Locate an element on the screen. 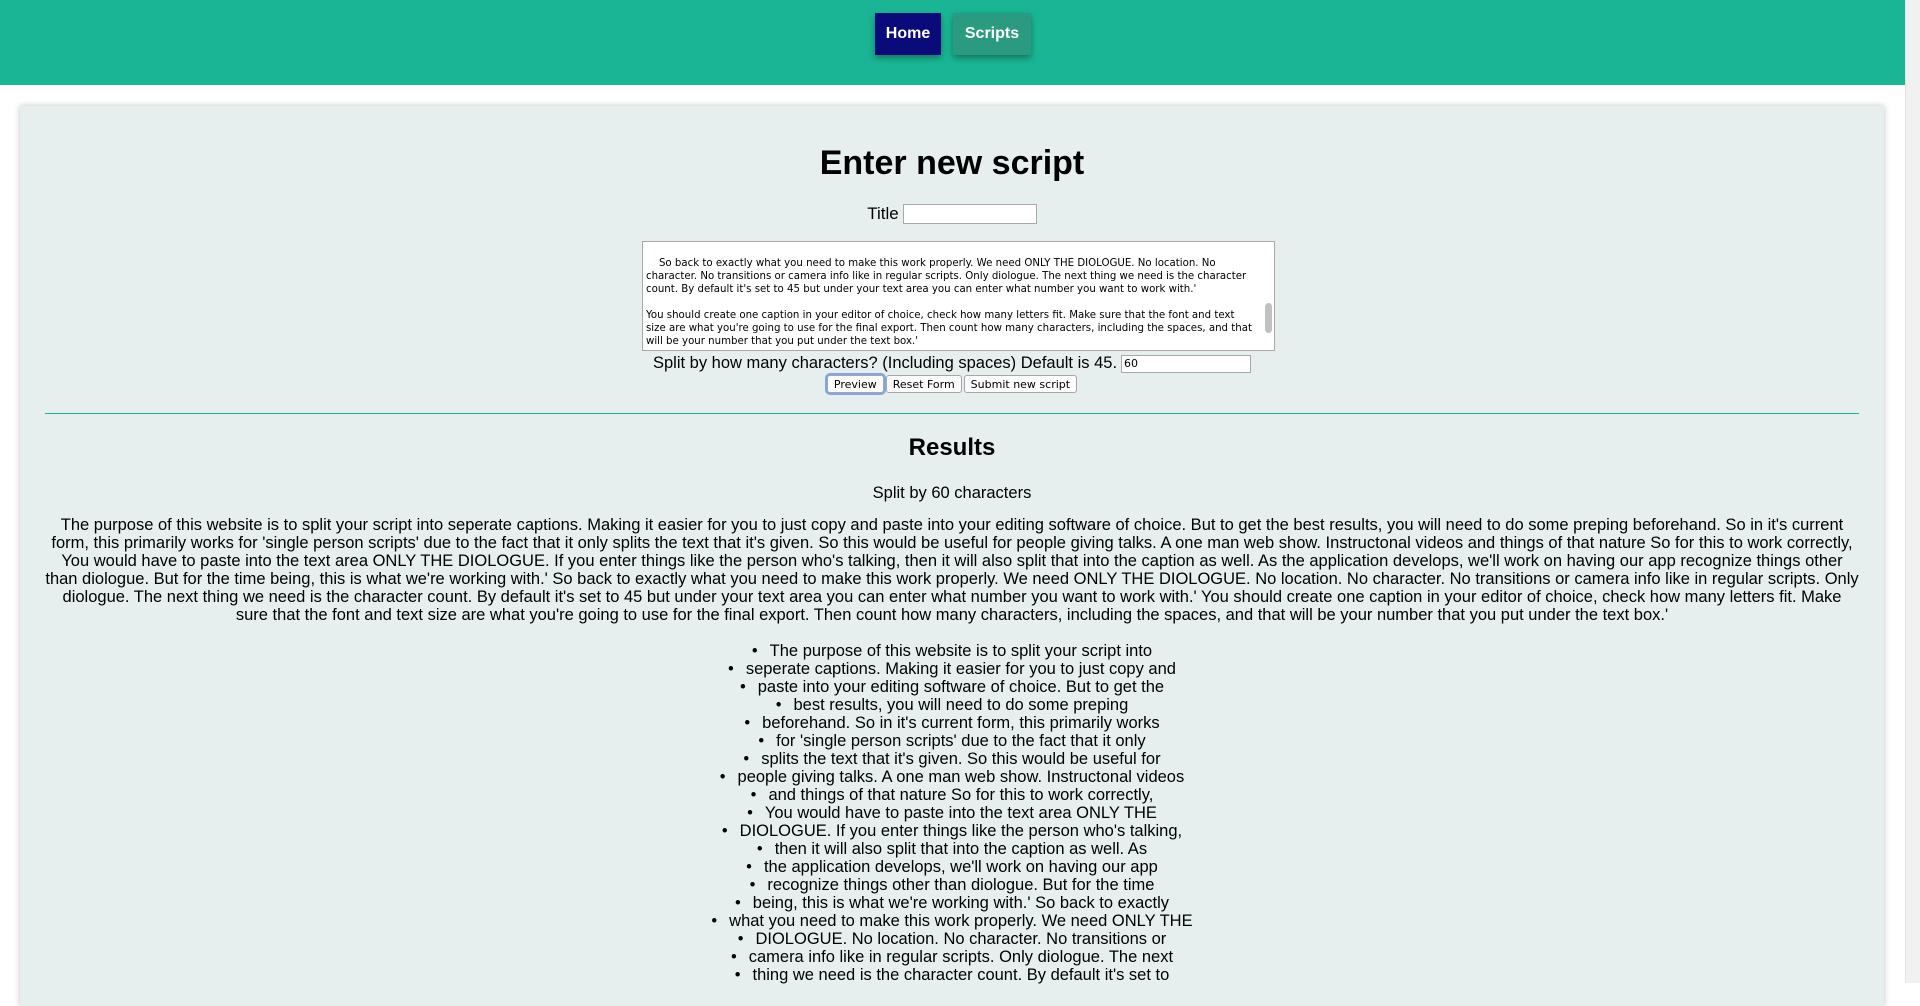 The height and width of the screenshot is (1006, 1920). nav-scripts-button: Scripts is located at coordinates (992, 34).